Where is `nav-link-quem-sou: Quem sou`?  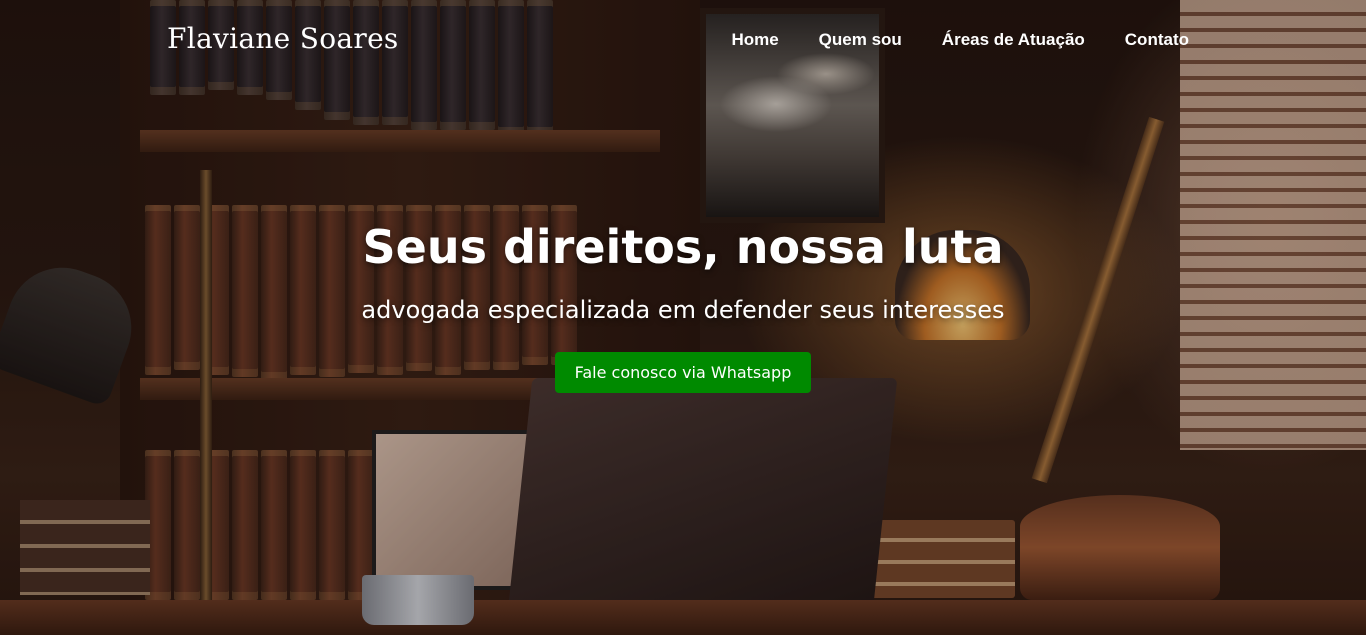
nav-link-quem-sou: Quem sou is located at coordinates (860, 40).